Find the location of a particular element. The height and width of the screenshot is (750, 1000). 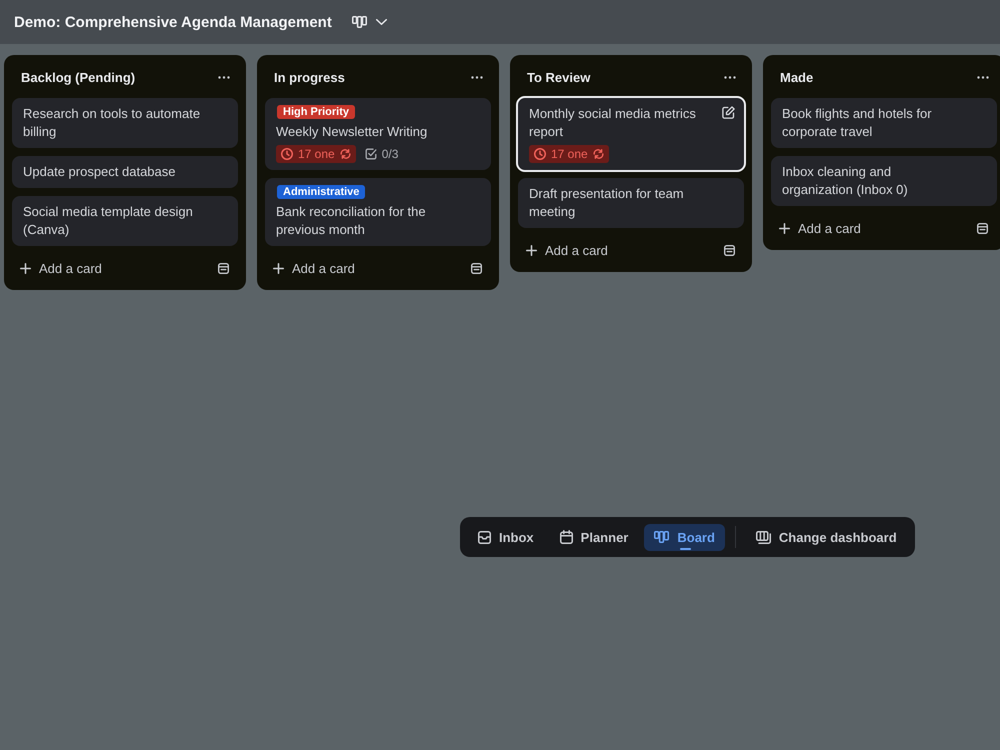

stacked-columns-icon is located at coordinates (763, 537).